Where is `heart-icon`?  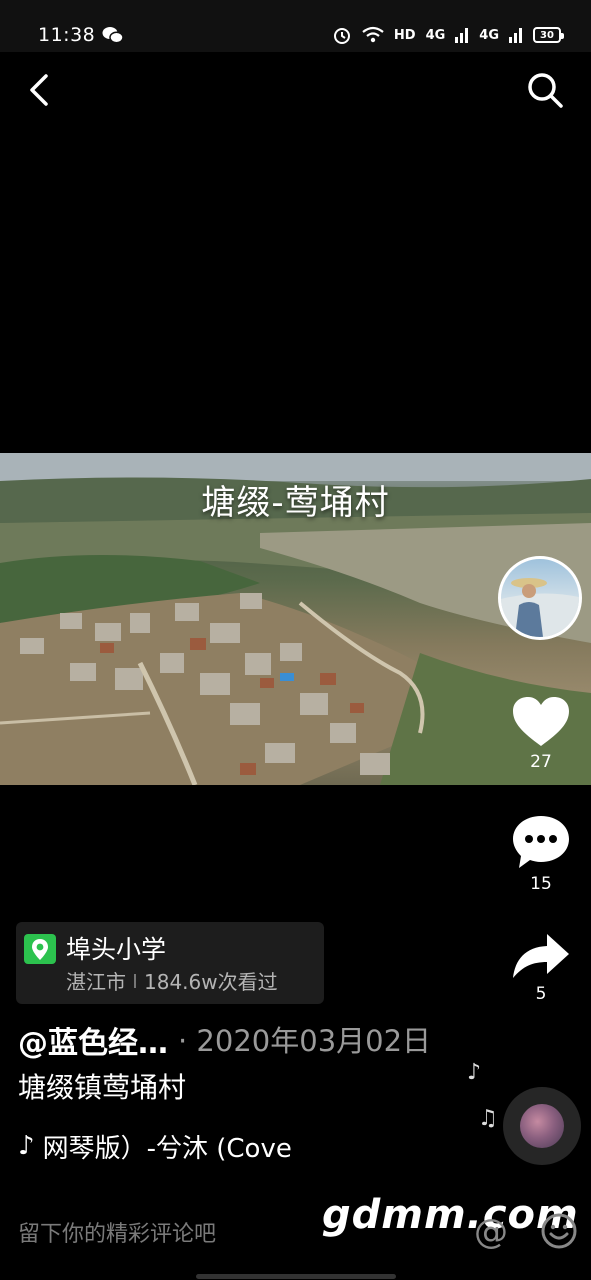 heart-icon is located at coordinates (541, 721).